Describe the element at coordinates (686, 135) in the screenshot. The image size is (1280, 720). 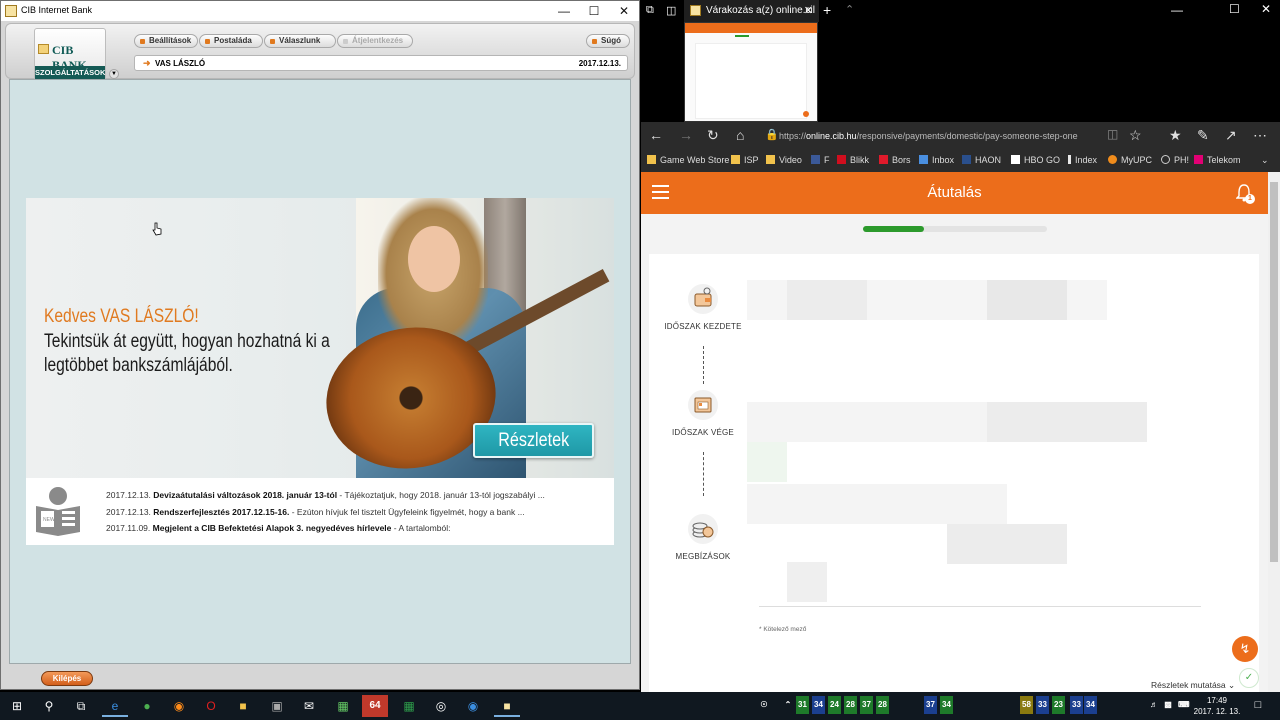
I see `forward-arrow-icon: →` at that location.